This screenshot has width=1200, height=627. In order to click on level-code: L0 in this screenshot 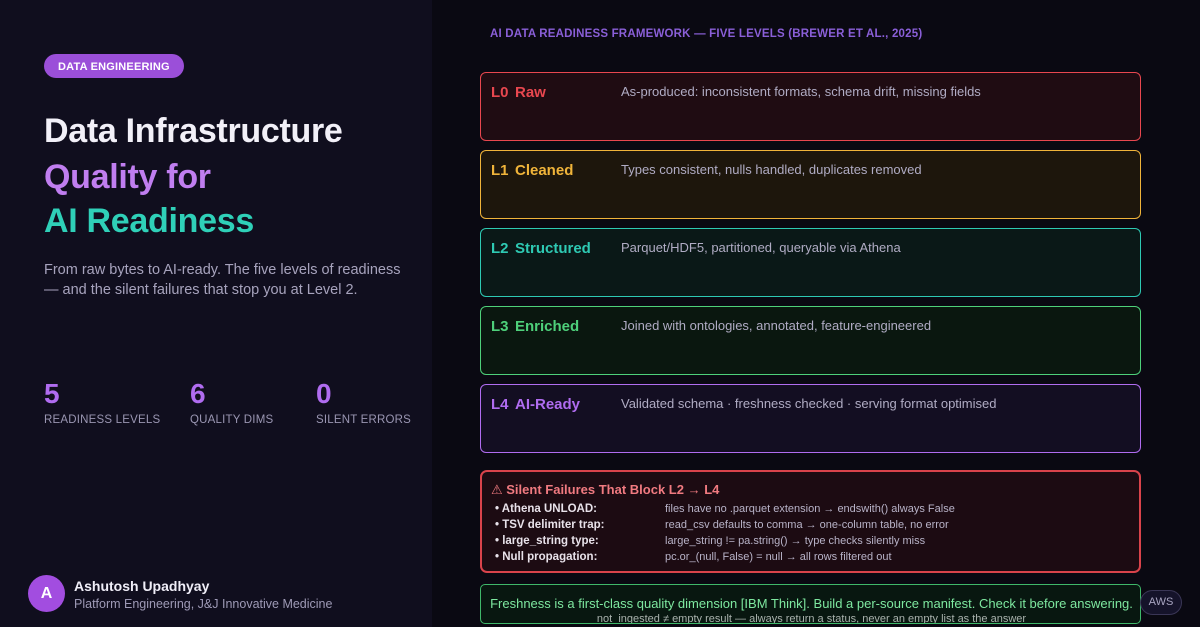, I will do `click(500, 92)`.